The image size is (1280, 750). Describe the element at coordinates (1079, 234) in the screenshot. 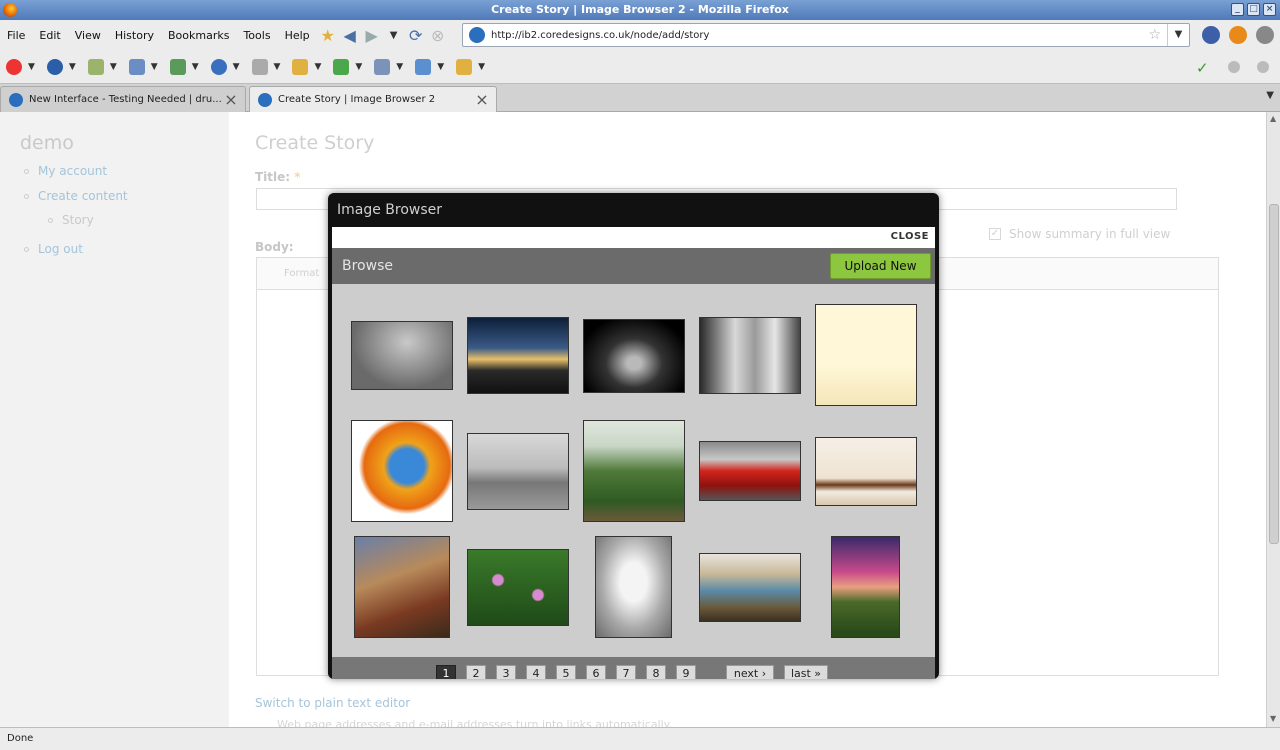

I see `summary-checkbox-row: ✓ Show summary in full view` at that location.